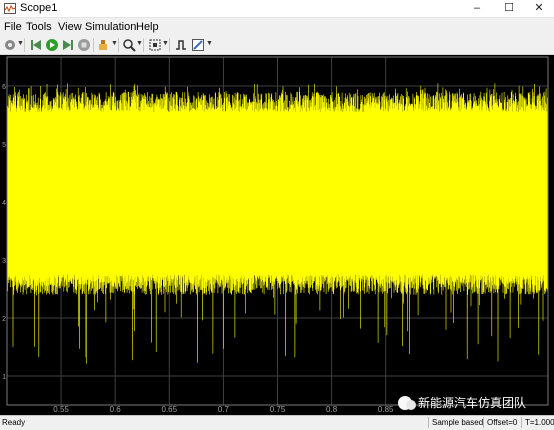  What do you see at coordinates (170, 409) in the screenshot?
I see `x-tick-label: 0.65` at bounding box center [170, 409].